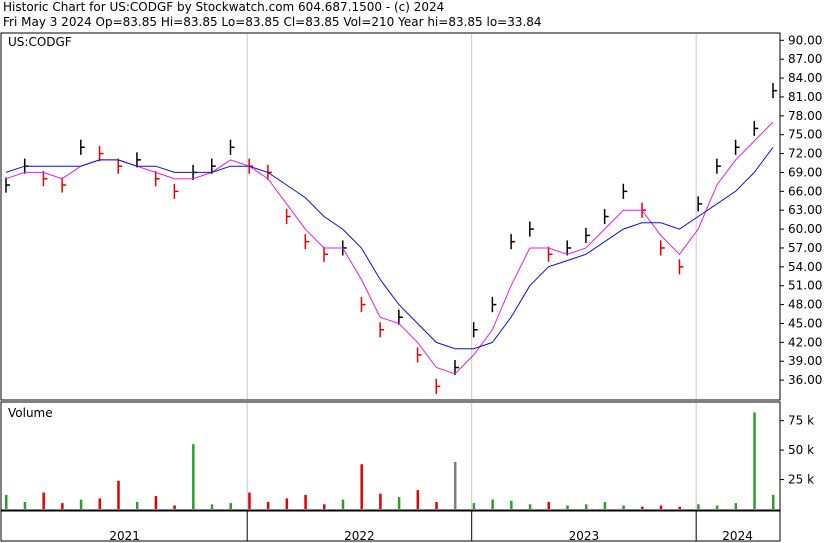  I want to click on price-tick-label: 66.00, so click(805, 191).